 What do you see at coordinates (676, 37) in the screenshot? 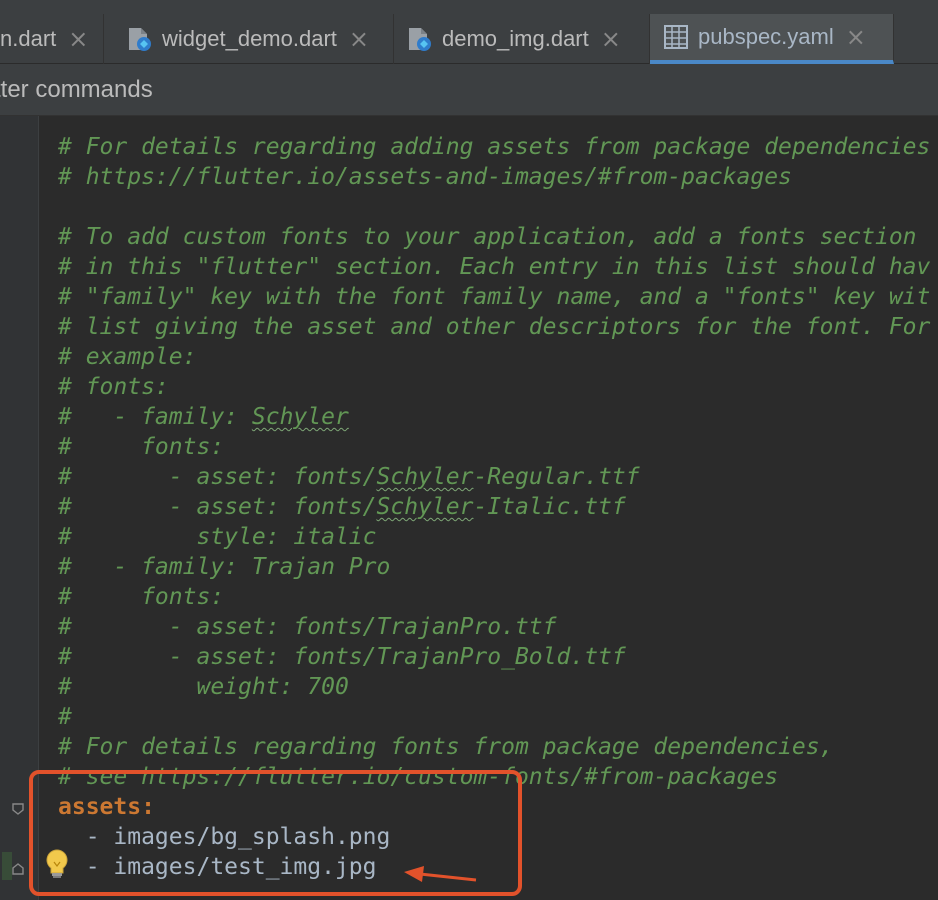
I see `yaml-table-icon` at bounding box center [676, 37].